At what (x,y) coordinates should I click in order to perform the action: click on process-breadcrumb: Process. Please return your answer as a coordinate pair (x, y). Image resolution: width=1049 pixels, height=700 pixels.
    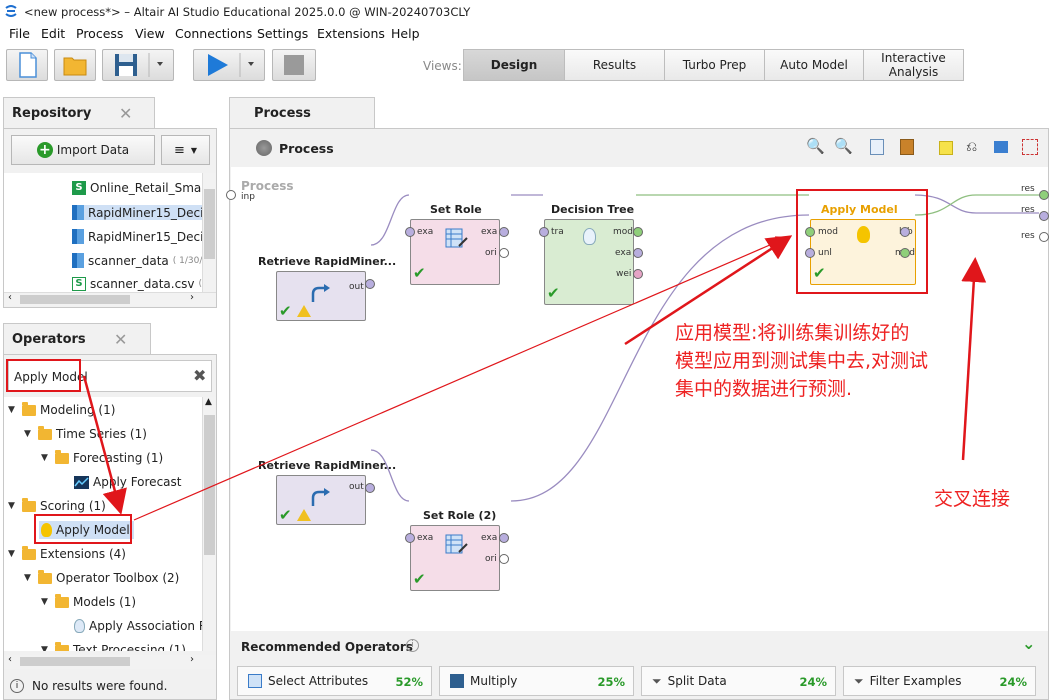
    Looking at the image, I should click on (306, 148).